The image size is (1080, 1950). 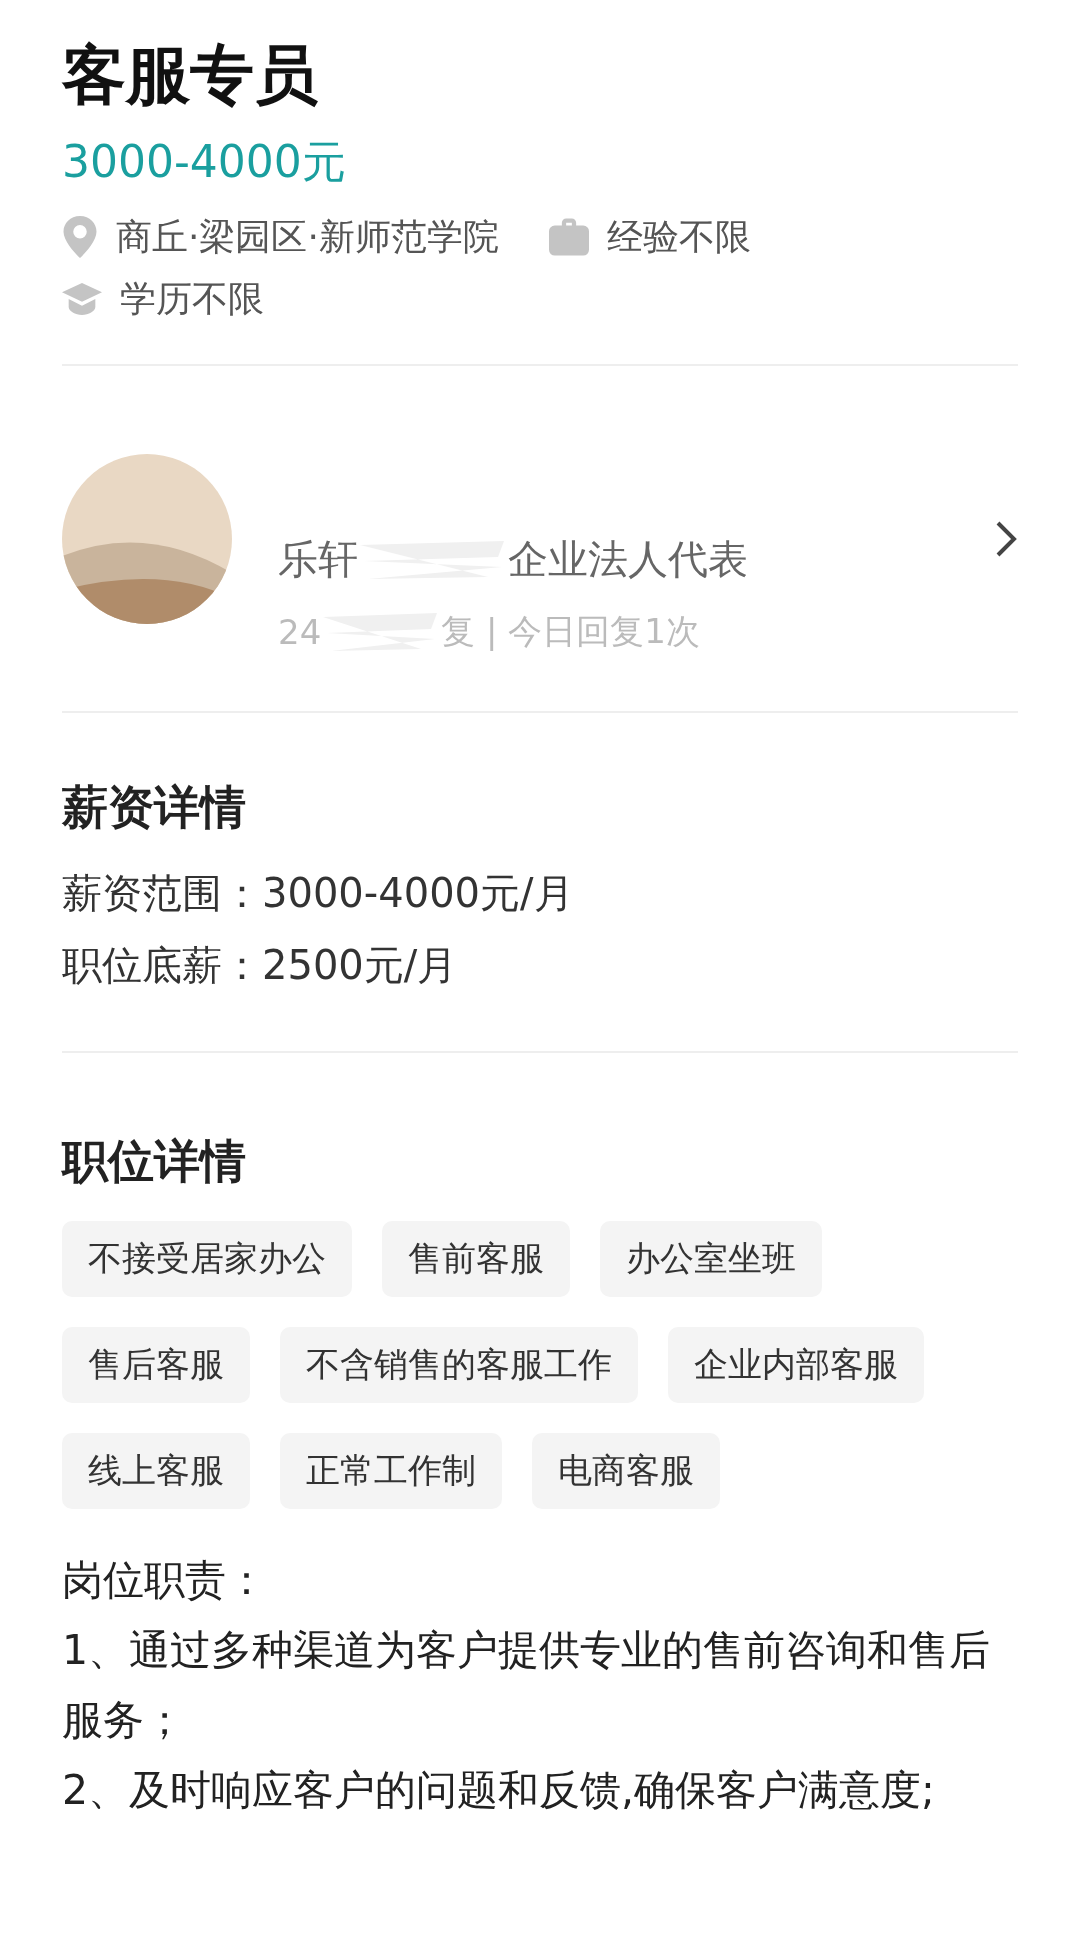 I want to click on job-tag: 不含销售的客服工作, so click(x=459, y=1365).